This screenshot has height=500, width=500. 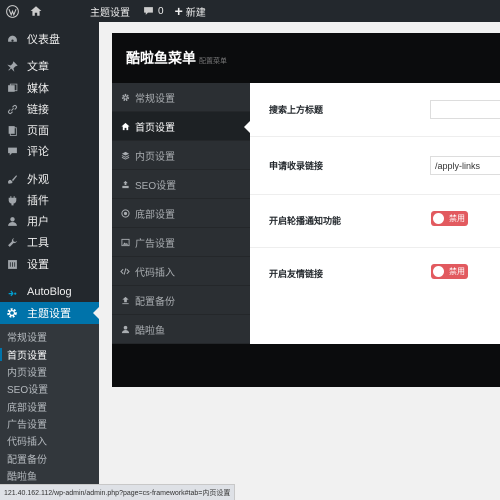 What do you see at coordinates (125, 271) in the screenshot?
I see `code-icon` at bounding box center [125, 271].